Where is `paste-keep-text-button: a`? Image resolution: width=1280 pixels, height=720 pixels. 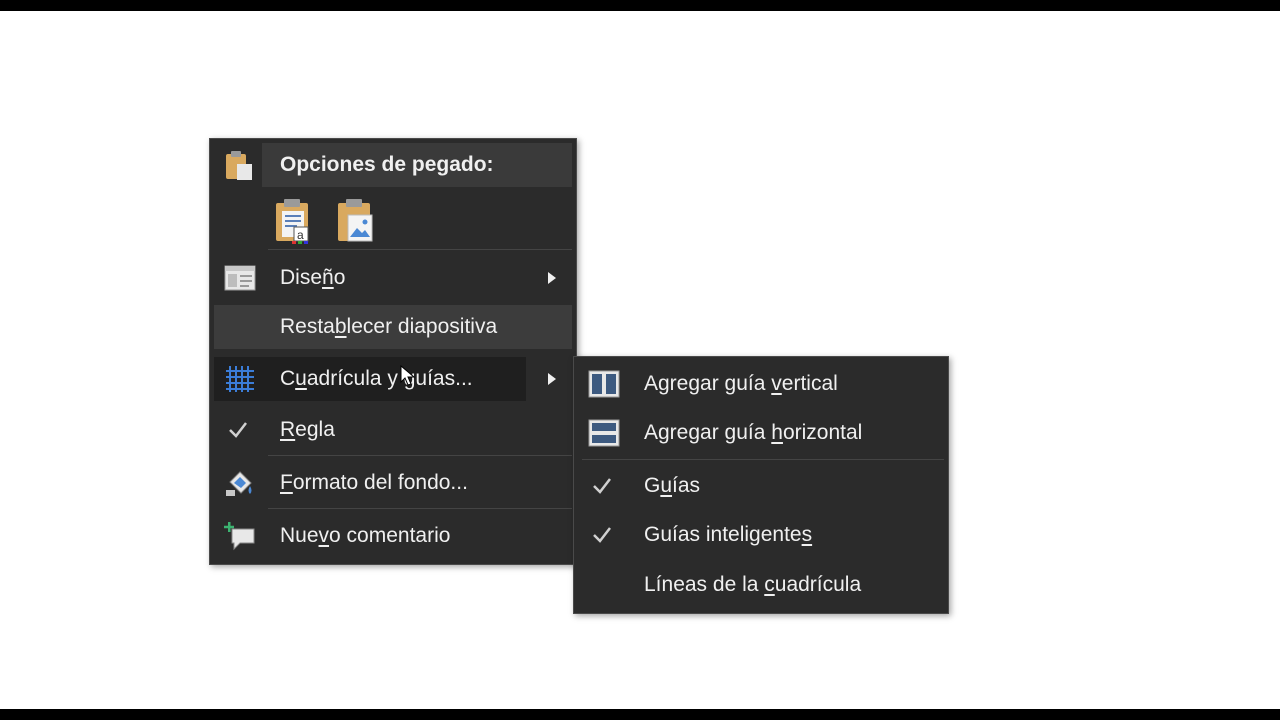
paste-keep-text-button: a is located at coordinates (295, 220).